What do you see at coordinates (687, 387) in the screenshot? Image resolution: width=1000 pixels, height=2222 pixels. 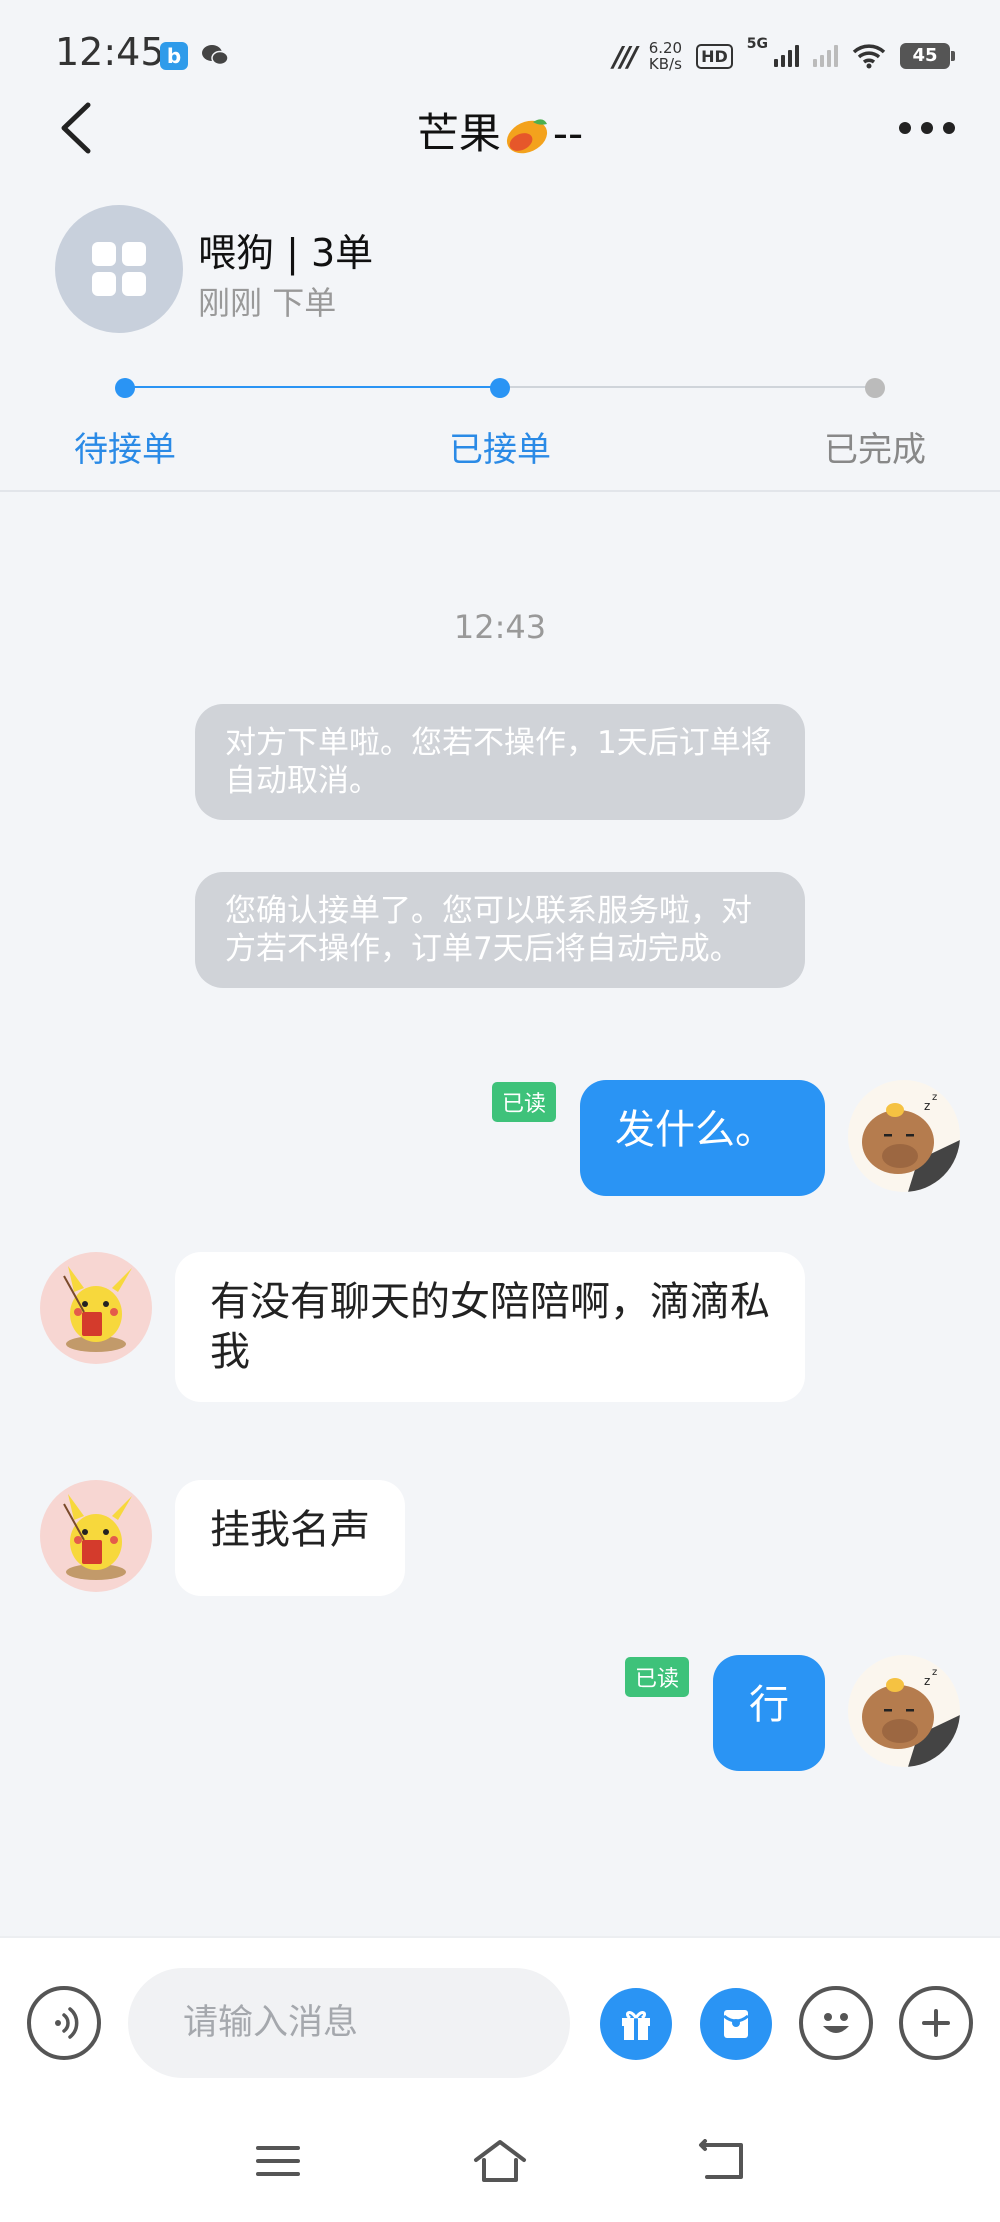 I see `progress-line-pending` at bounding box center [687, 387].